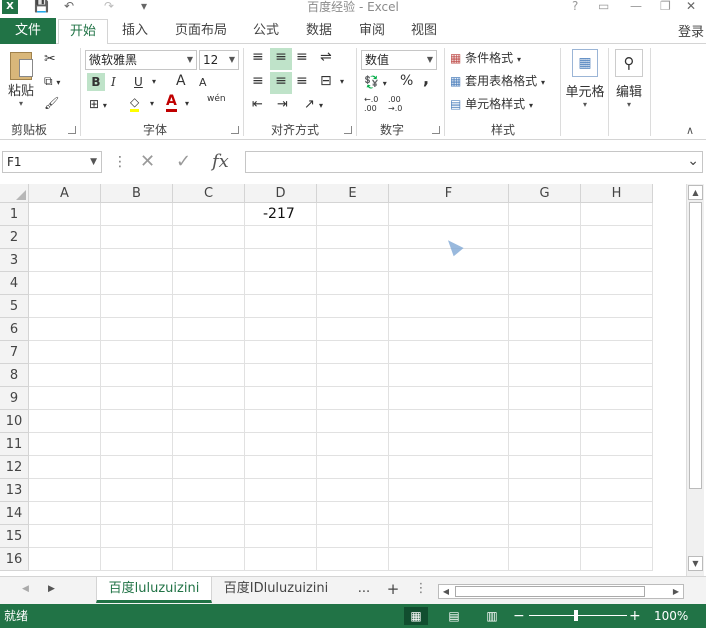  What do you see at coordinates (353, 329) in the screenshot?
I see `cell-e6` at bounding box center [353, 329].